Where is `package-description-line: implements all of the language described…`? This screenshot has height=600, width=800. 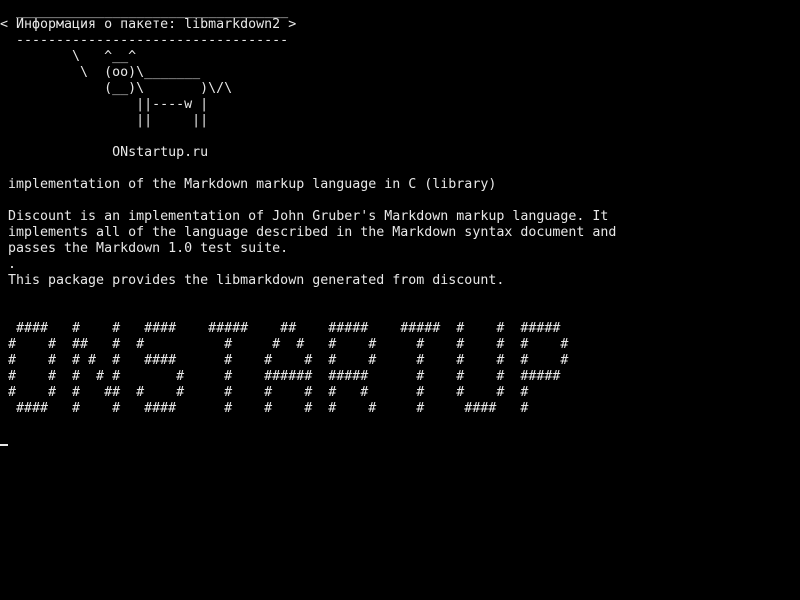 package-description-line: implements all of the language described… is located at coordinates (312, 232).